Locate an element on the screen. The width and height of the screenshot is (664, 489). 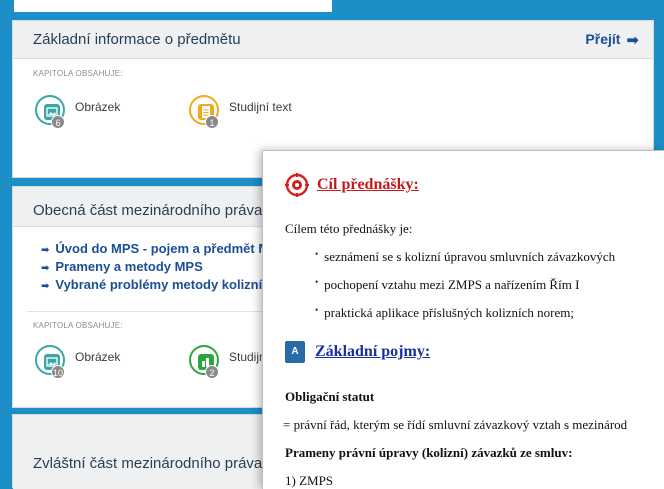
goal-heading: Cíl přednášky: is located at coordinates (352, 185).